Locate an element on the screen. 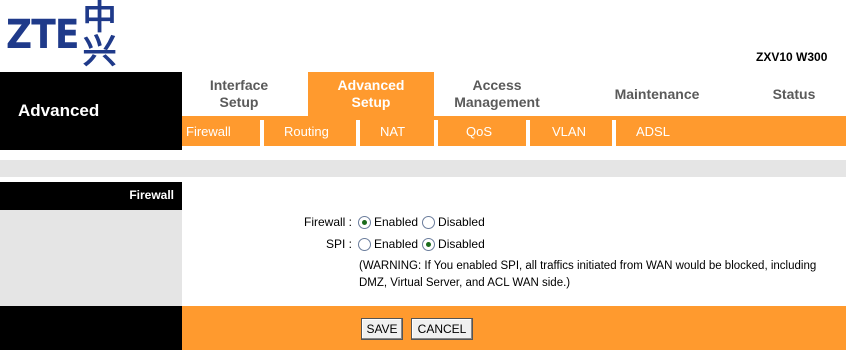 The image size is (846, 350). tab-label: Access is located at coordinates (497, 85).